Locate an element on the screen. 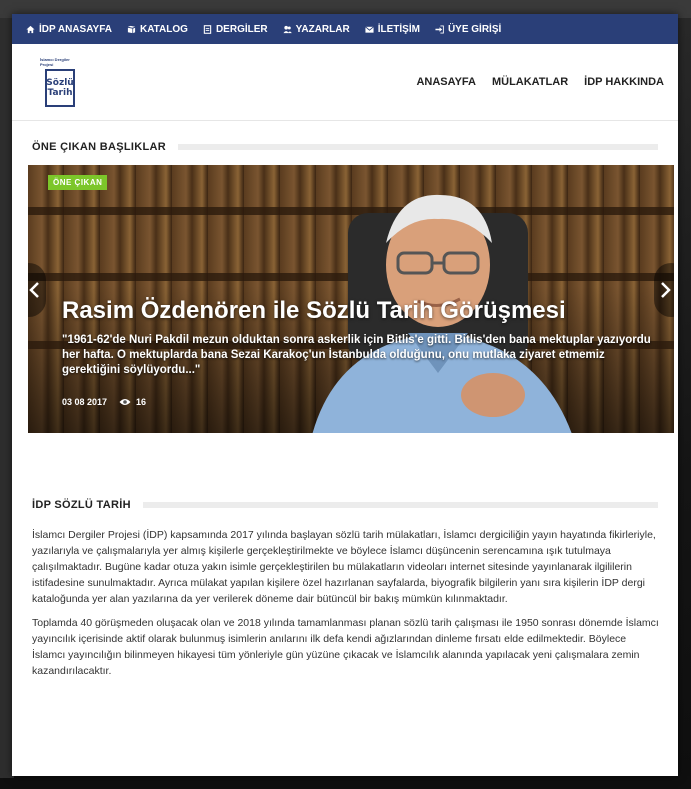 This screenshot has width=691, height=789. topnav-journals-label: DERGİLER is located at coordinates (241, 29).